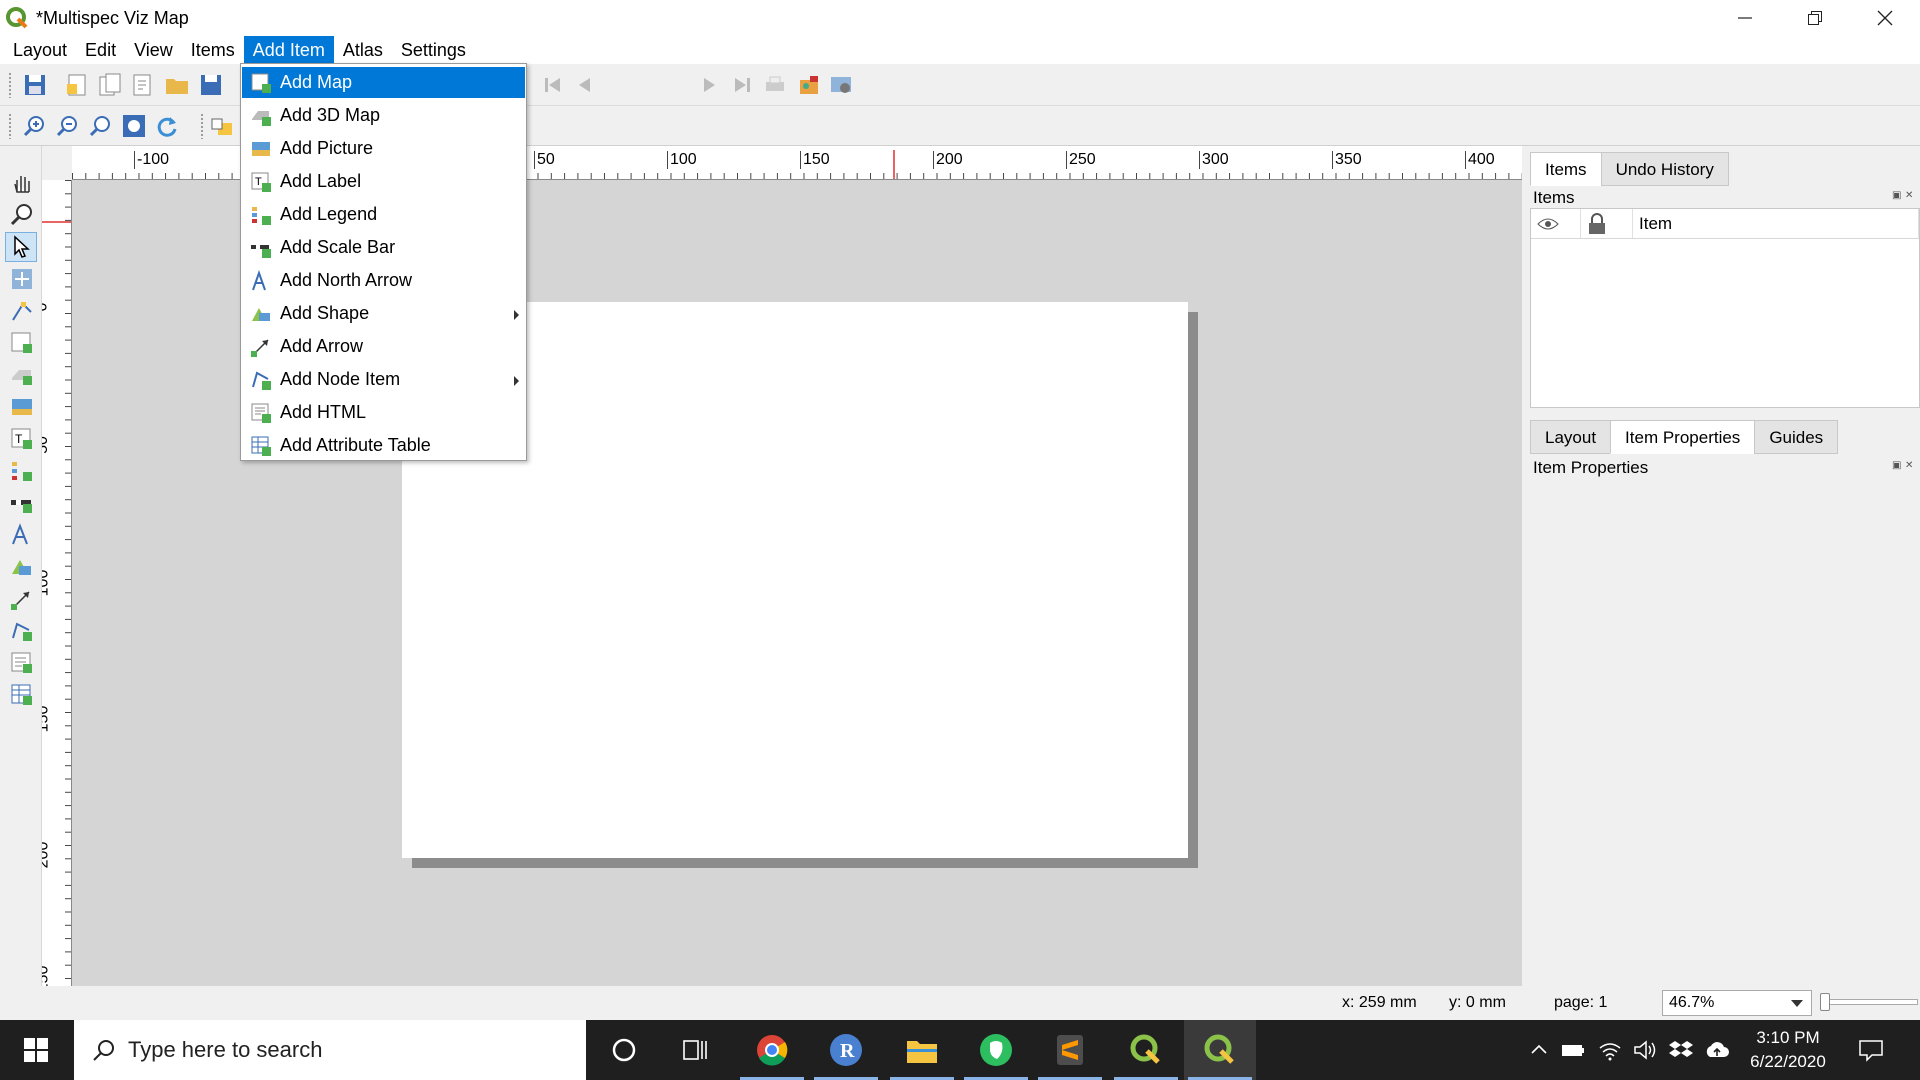 The image size is (1920, 1080). I want to click on duplicate-layout-icon, so click(110, 85).